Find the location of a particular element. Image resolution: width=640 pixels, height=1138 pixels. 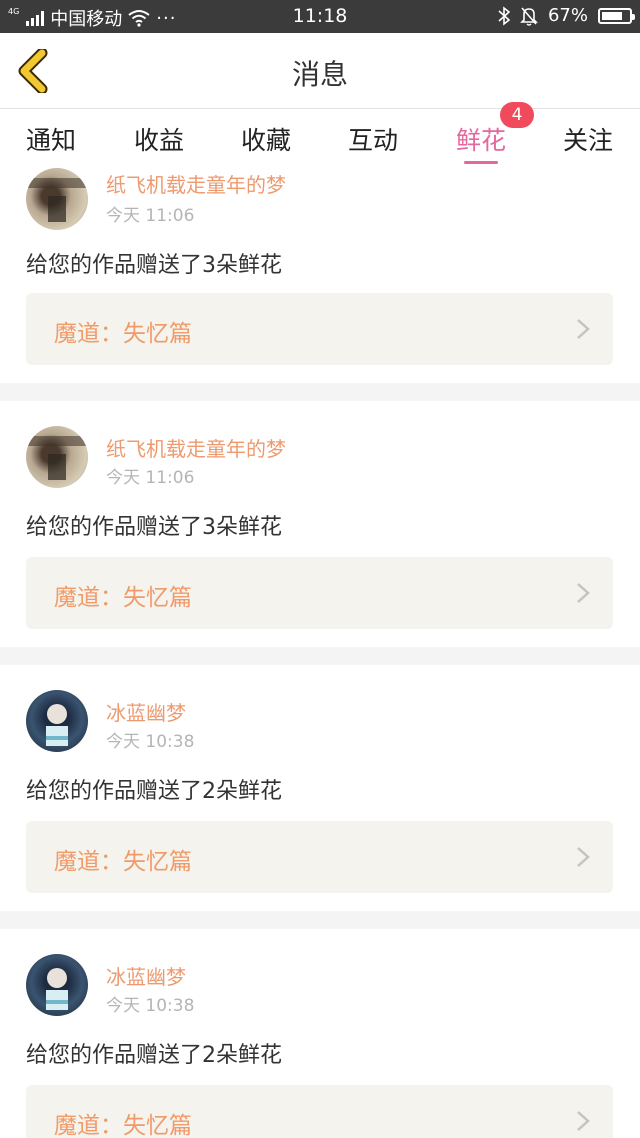

tab-flowers: 鲜花 is located at coordinates (481, 139).